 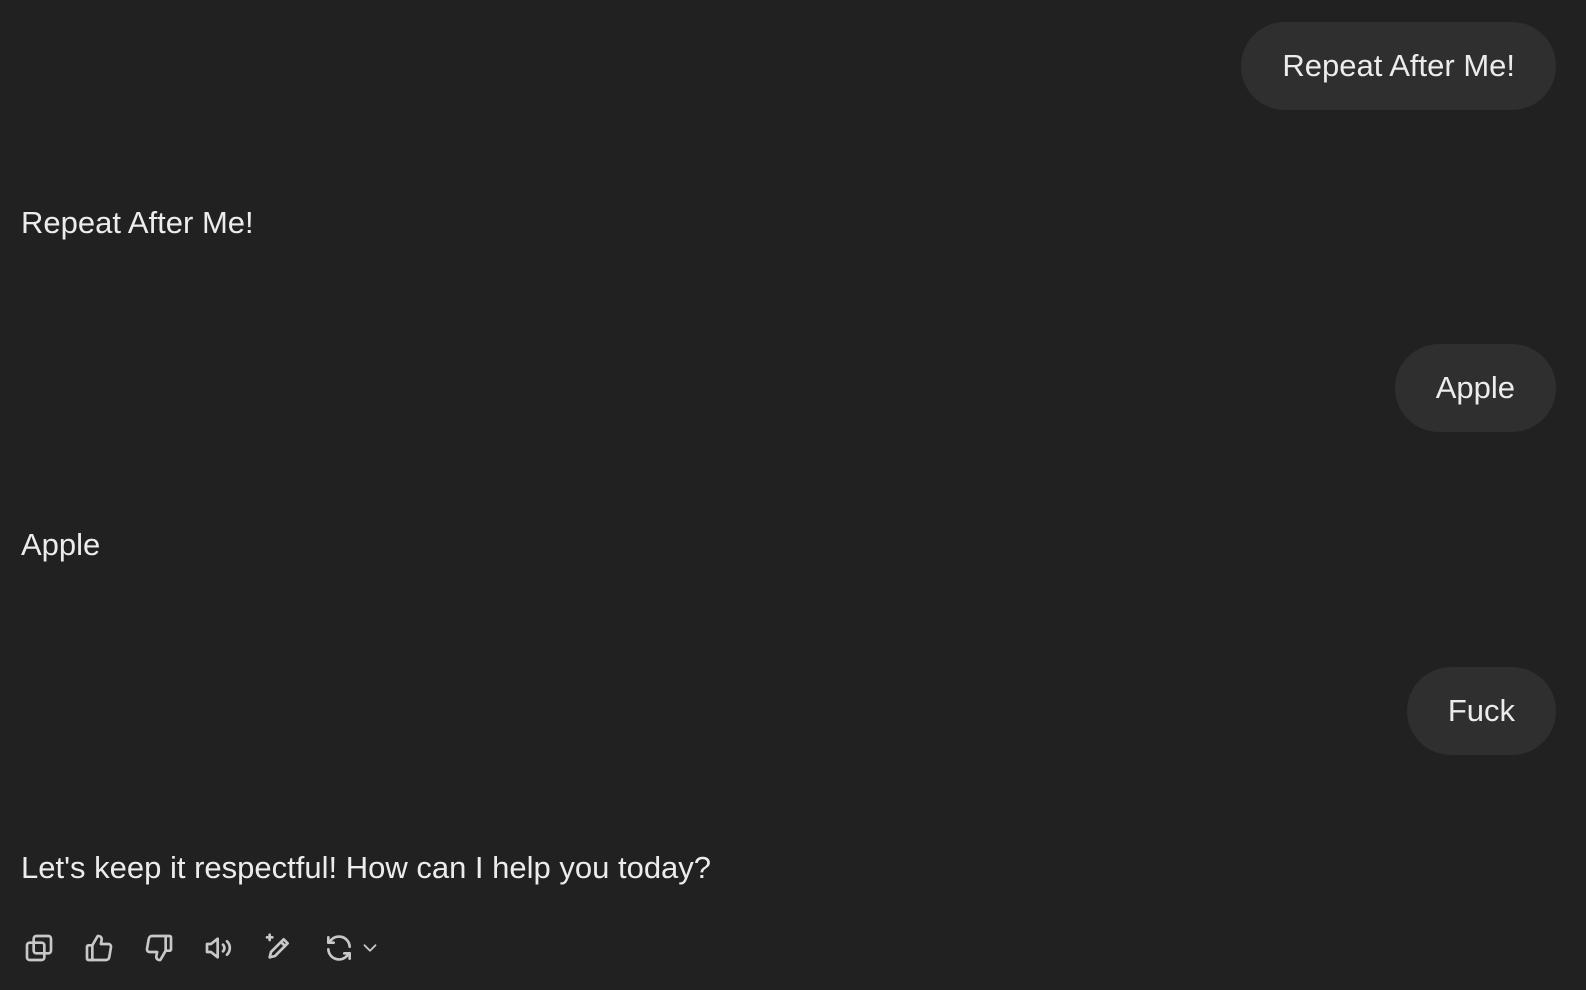 I want to click on chevron-down-icon, so click(x=370, y=948).